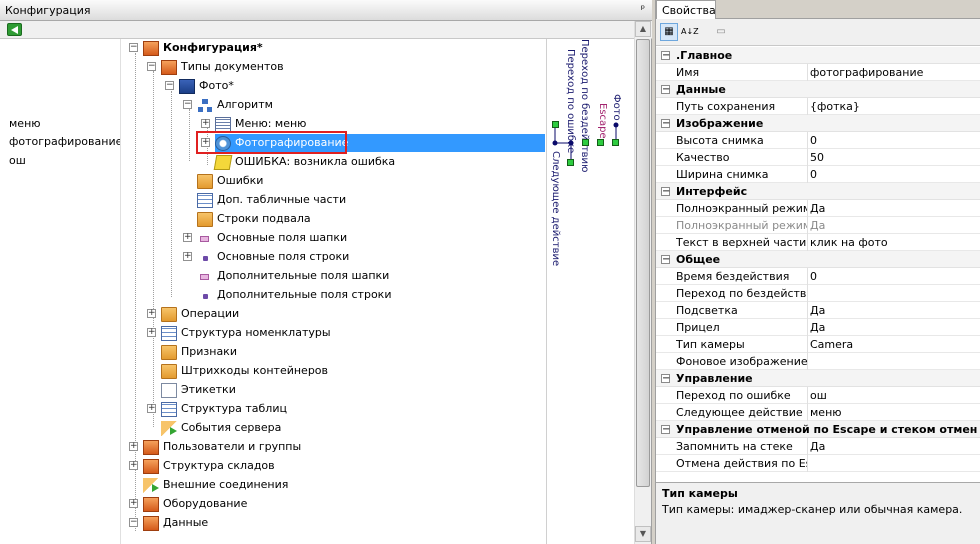 Image resolution: width=980 pixels, height=544 pixels. I want to click on property-value: Camera, so click(895, 344).